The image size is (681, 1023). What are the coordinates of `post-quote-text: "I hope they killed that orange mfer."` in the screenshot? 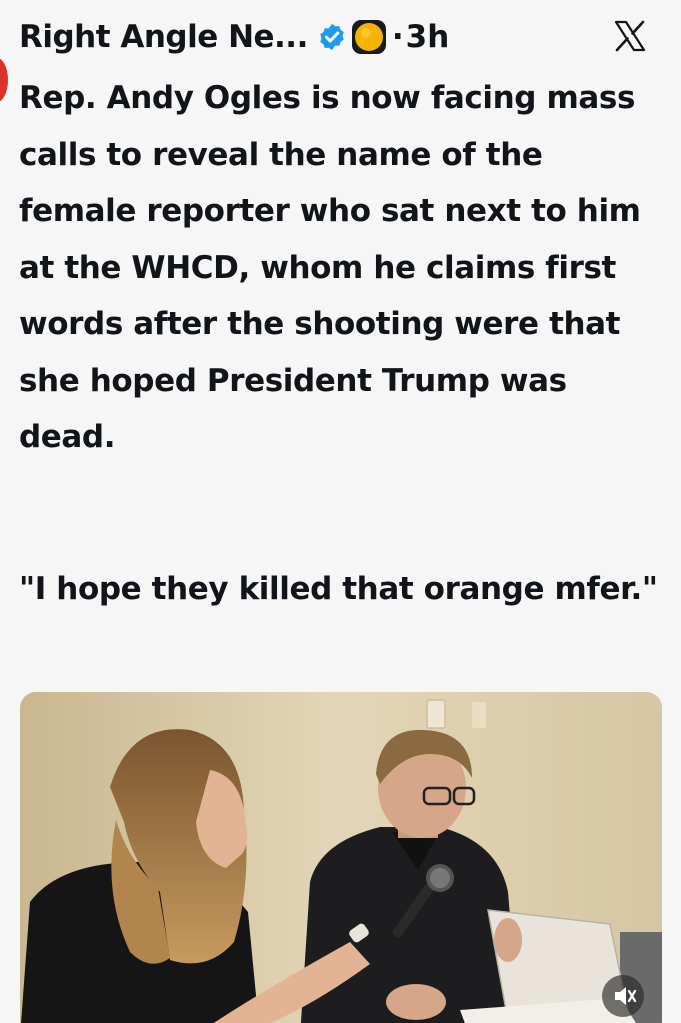 It's located at (338, 589).